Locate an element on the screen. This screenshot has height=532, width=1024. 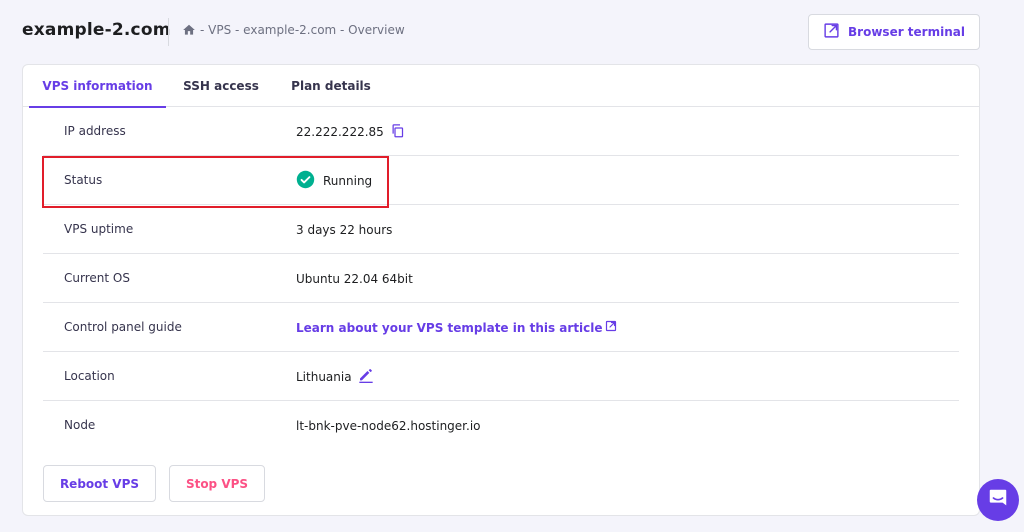
chat-icon is located at coordinates (998, 500).